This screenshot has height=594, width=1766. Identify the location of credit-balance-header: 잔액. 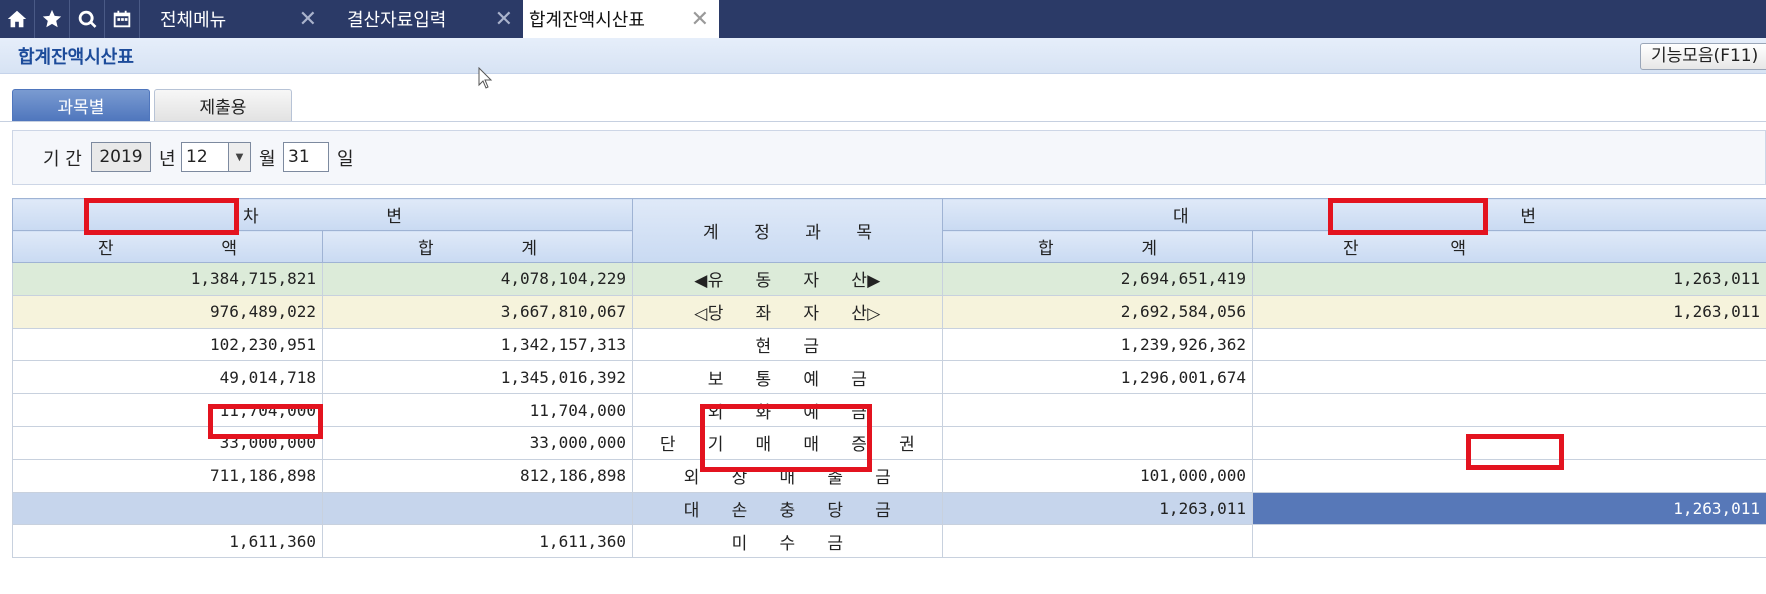
(1509, 246).